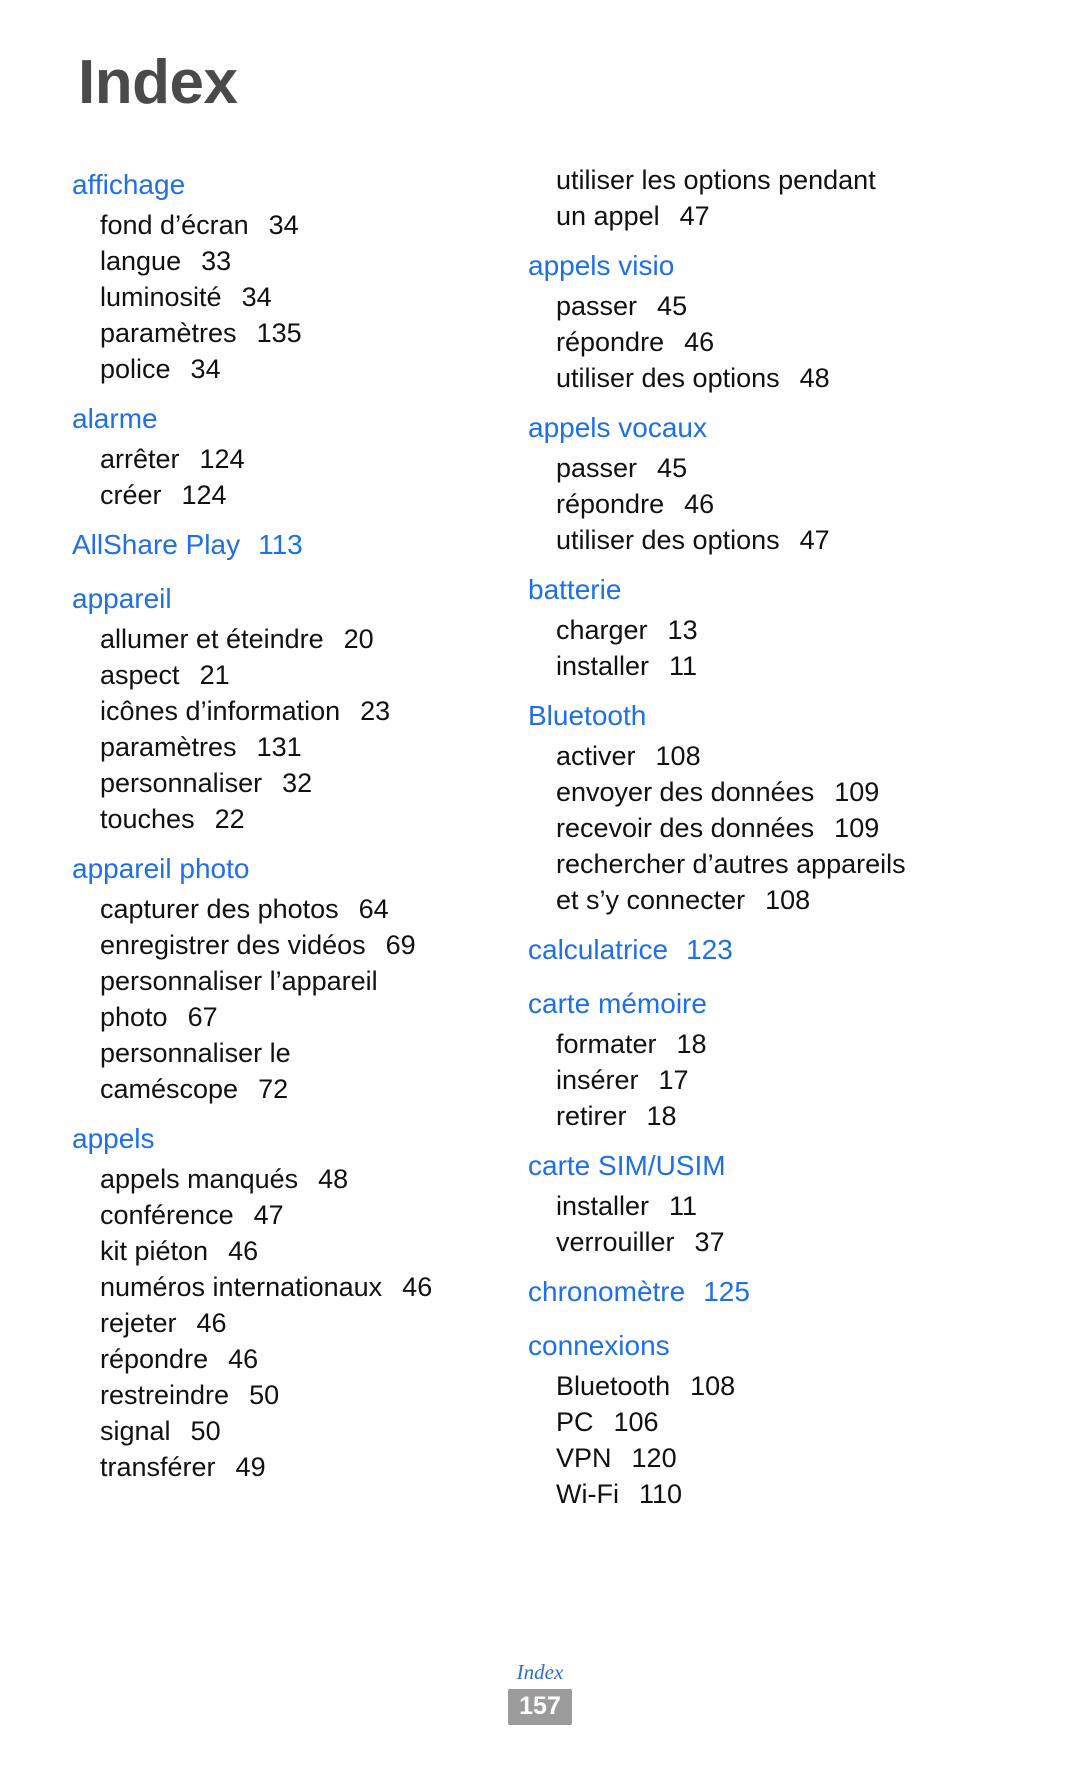 This screenshot has height=1771, width=1080. I want to click on index-subentry-label: restreindre, so click(165, 1395).